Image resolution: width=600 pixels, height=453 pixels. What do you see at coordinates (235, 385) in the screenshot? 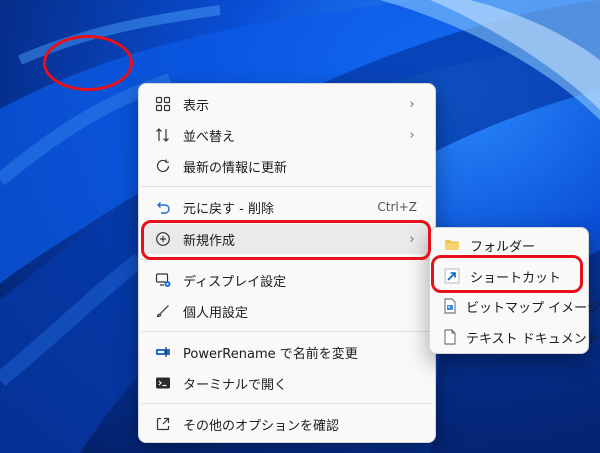
I see `menu-item-label: ターミナルで開く` at bounding box center [235, 385].